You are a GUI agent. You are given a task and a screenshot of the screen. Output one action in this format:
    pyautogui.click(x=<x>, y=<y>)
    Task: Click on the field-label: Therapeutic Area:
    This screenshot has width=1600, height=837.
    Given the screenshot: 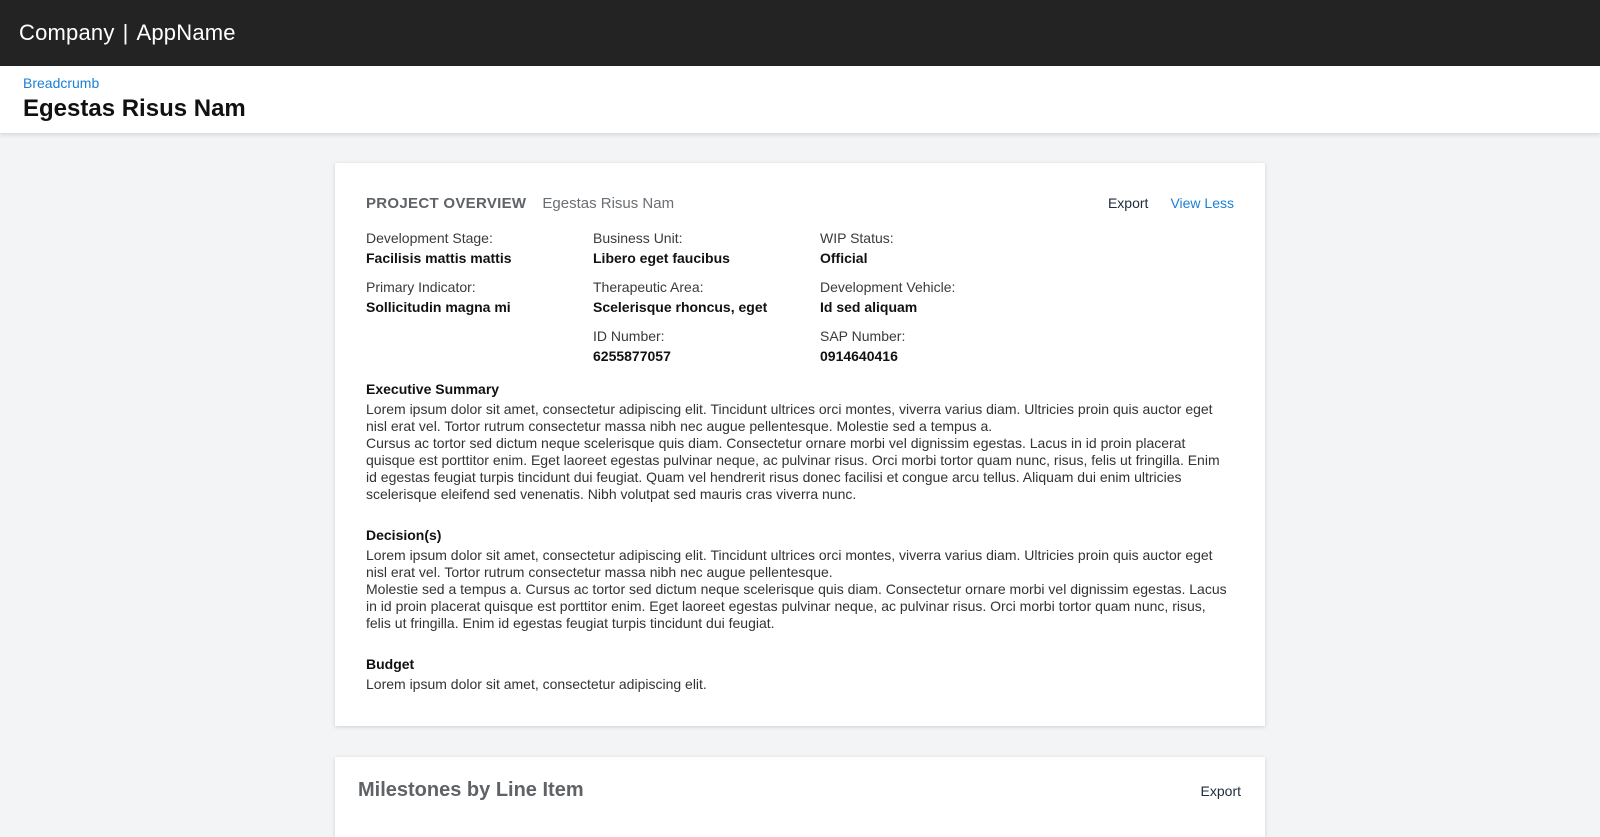 What is the action you would take?
    pyautogui.click(x=648, y=287)
    